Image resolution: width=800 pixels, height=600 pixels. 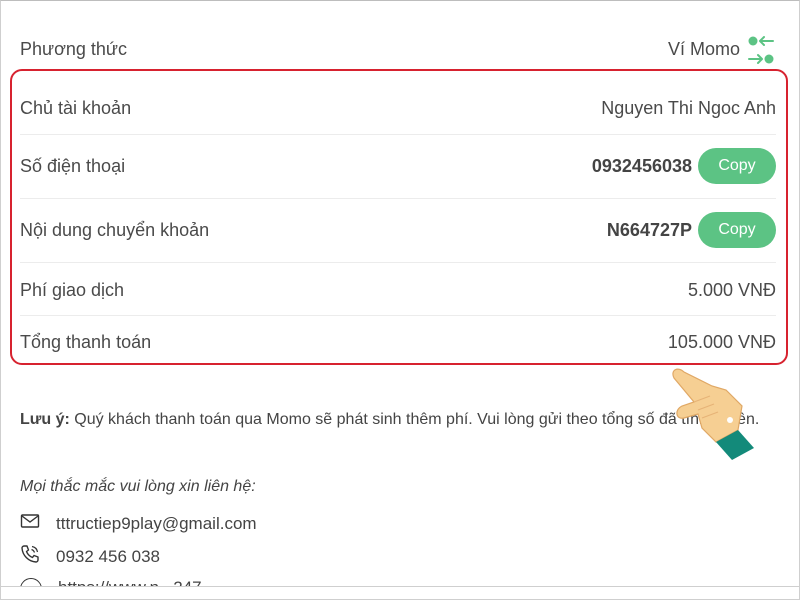 I want to click on phone-number-row: Số điện thoại 0932456038 Copy, so click(x=398, y=166).